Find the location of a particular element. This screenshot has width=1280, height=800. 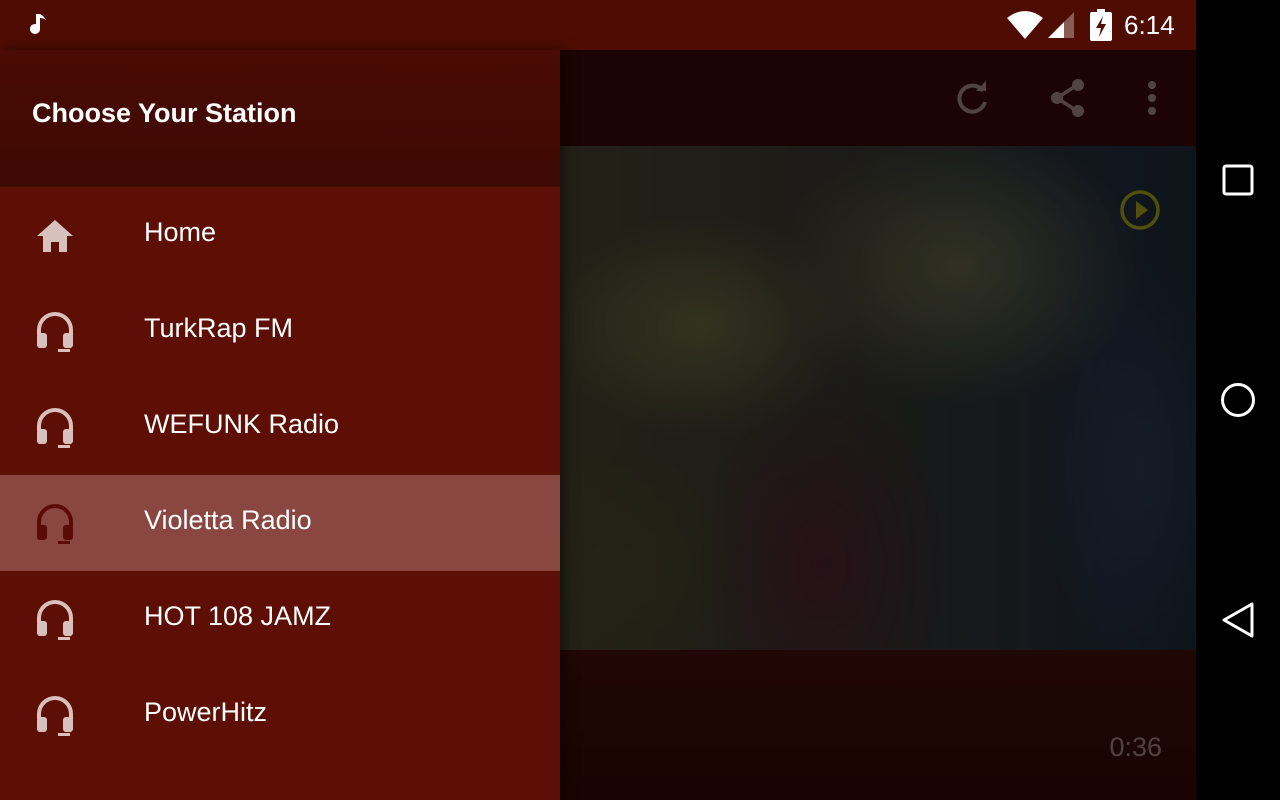

back-button is located at coordinates (1238, 620).